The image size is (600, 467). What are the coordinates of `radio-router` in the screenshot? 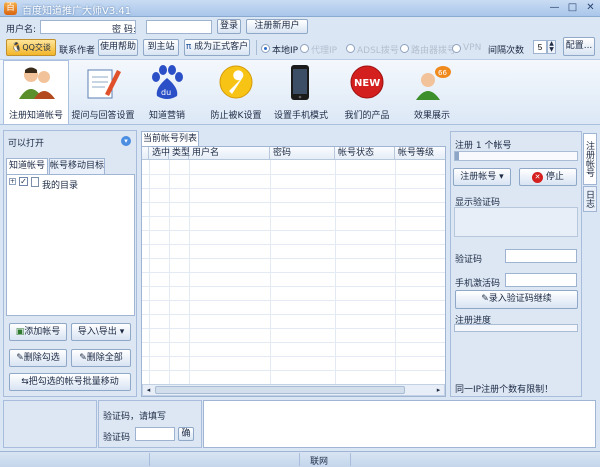 It's located at (404, 48).